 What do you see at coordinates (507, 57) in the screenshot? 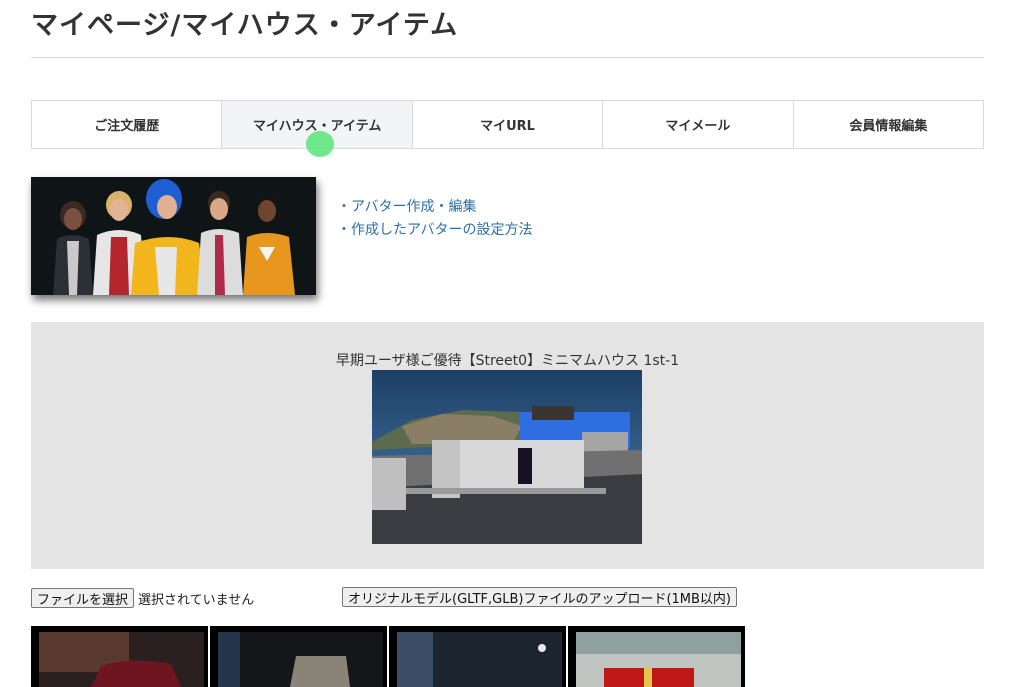
I see `title-divider` at bounding box center [507, 57].